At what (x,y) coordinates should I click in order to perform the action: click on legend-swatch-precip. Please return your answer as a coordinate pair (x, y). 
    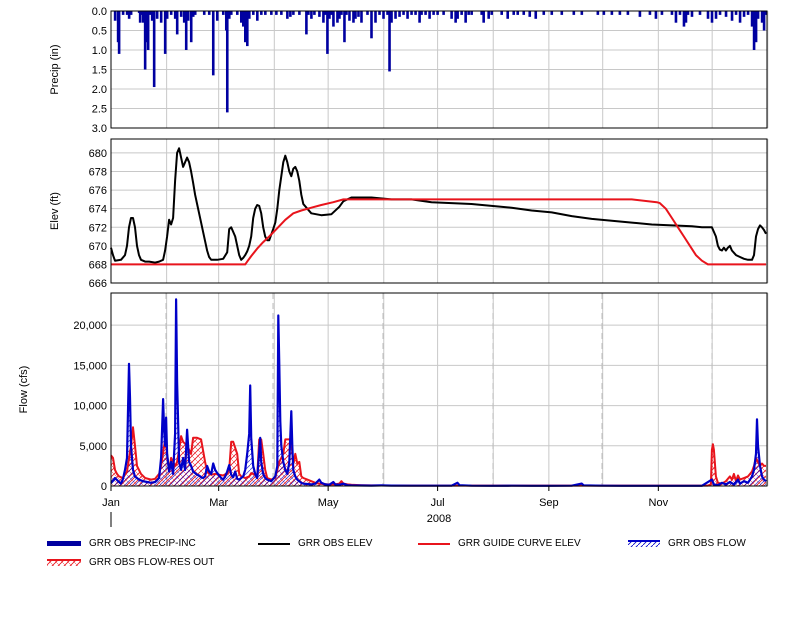
    Looking at the image, I should click on (64, 543).